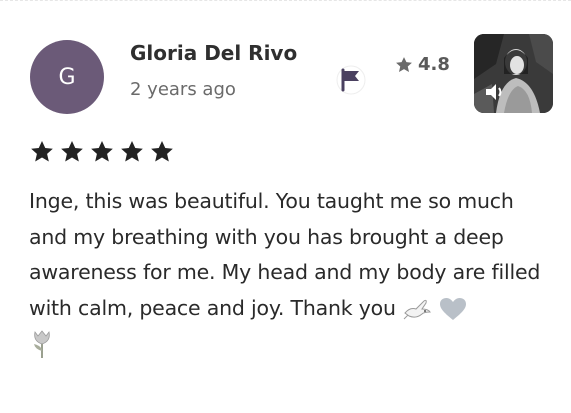 This screenshot has height=413, width=571. I want to click on flag-icon, so click(351, 80).